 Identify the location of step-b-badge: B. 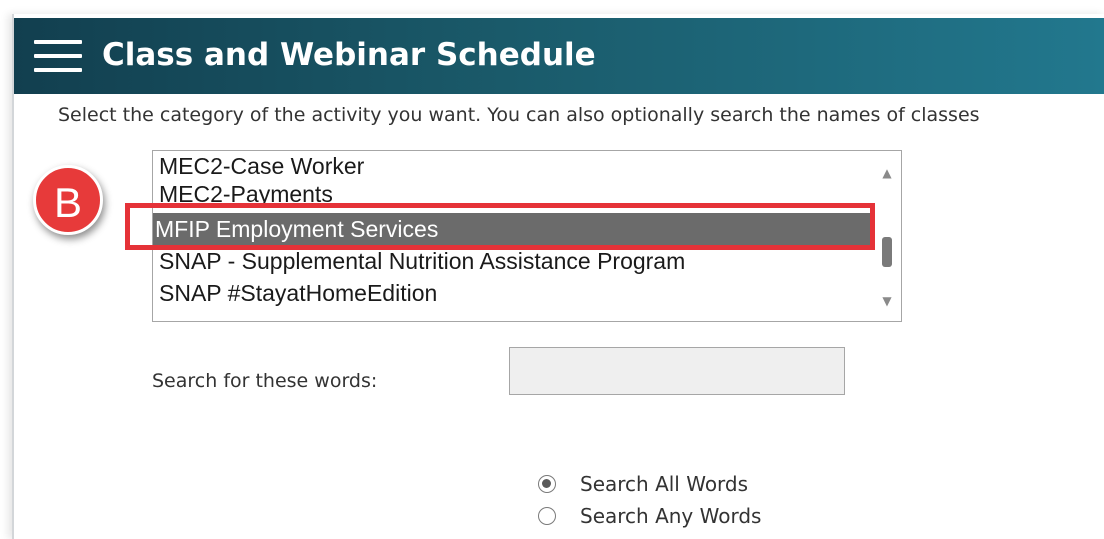
(68, 200).